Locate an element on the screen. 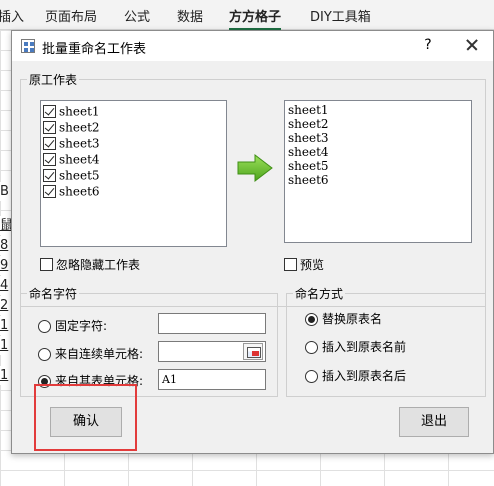  tab-diy-toolbox: DIY工具箱 is located at coordinates (340, 15).